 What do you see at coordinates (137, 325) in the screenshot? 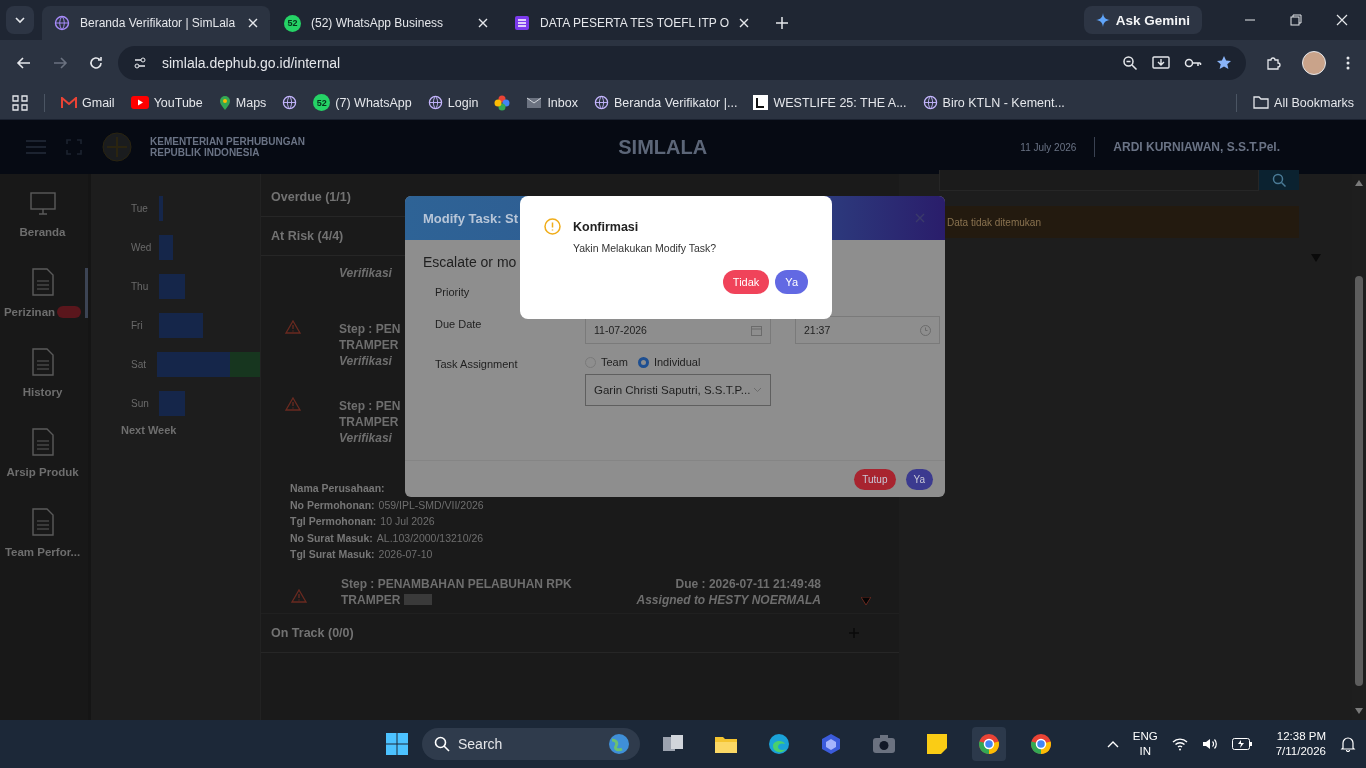
I see `day-label: Fri` at bounding box center [137, 325].